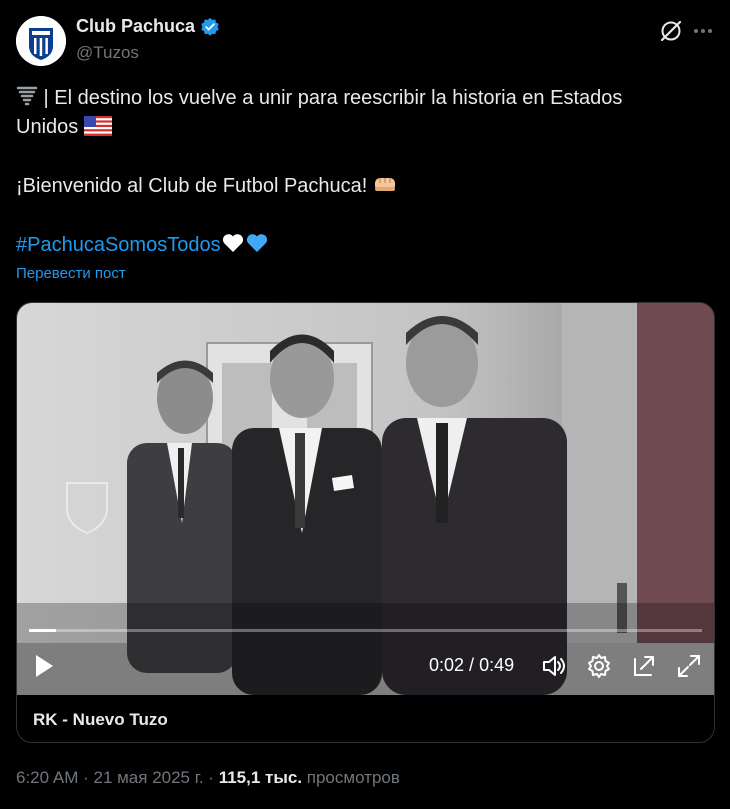  I want to click on post-date: 21 мая 2025 г., so click(148, 777).